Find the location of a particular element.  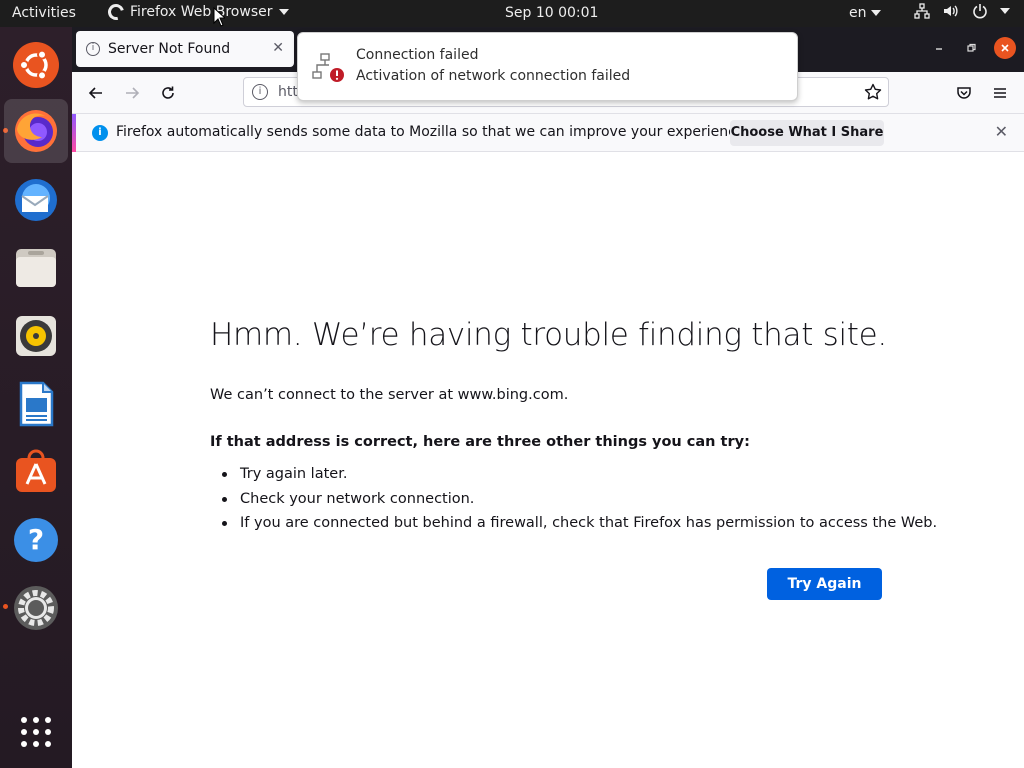

dock-item-writer is located at coordinates (36, 404).